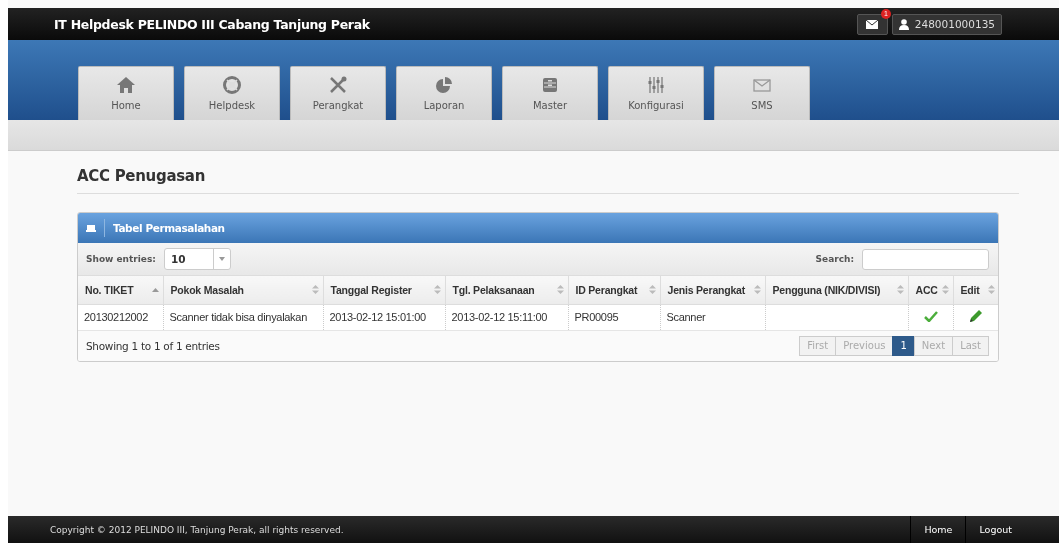 This screenshot has width=1059, height=543. What do you see at coordinates (232, 85) in the screenshot?
I see `lifebuoy-icon` at bounding box center [232, 85].